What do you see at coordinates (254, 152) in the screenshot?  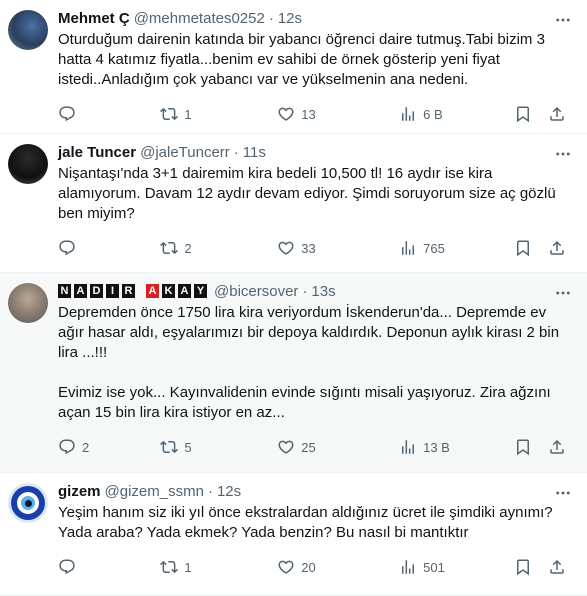 I see `timestamp: 11s` at bounding box center [254, 152].